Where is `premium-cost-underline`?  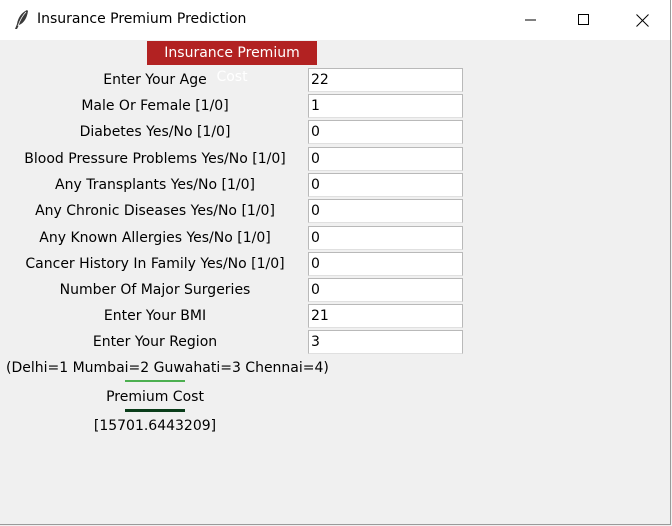 premium-cost-underline is located at coordinates (155, 410).